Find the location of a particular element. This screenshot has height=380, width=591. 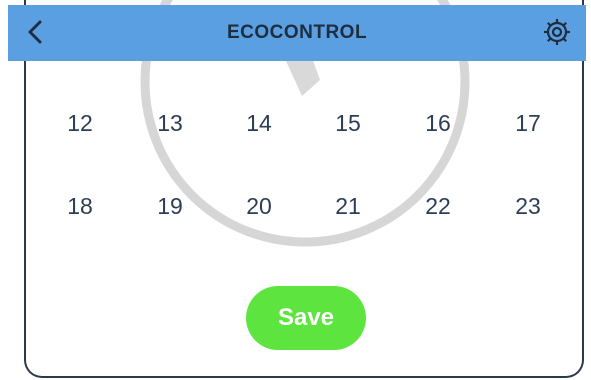

settings-button is located at coordinates (557, 32).